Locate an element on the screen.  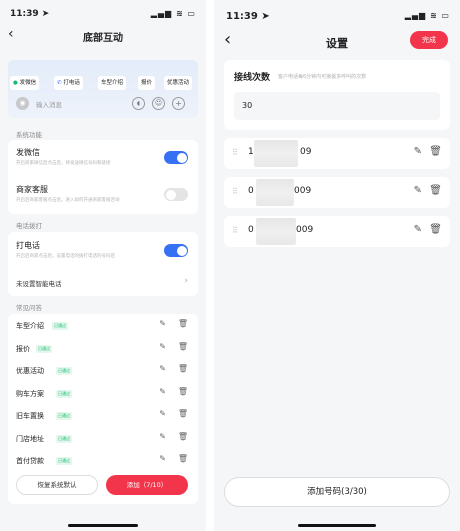
phone-number-prefix: 1 is located at coordinates (251, 152).